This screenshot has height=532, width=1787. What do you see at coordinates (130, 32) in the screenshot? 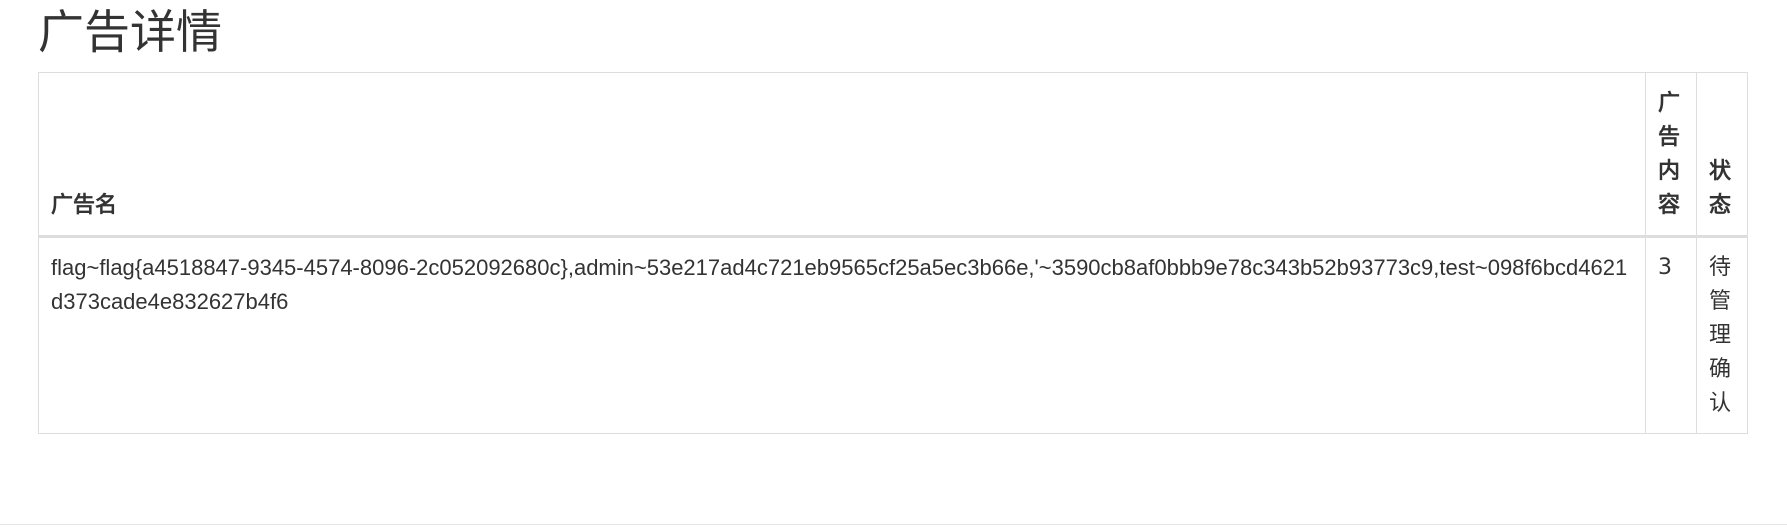
I see `page-title: 广告详情` at bounding box center [130, 32].